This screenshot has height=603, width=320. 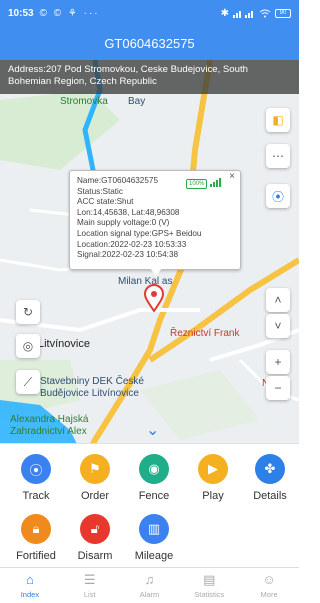 What do you see at coordinates (149, 579) in the screenshot?
I see `alarm-icon: ♫` at bounding box center [149, 579].